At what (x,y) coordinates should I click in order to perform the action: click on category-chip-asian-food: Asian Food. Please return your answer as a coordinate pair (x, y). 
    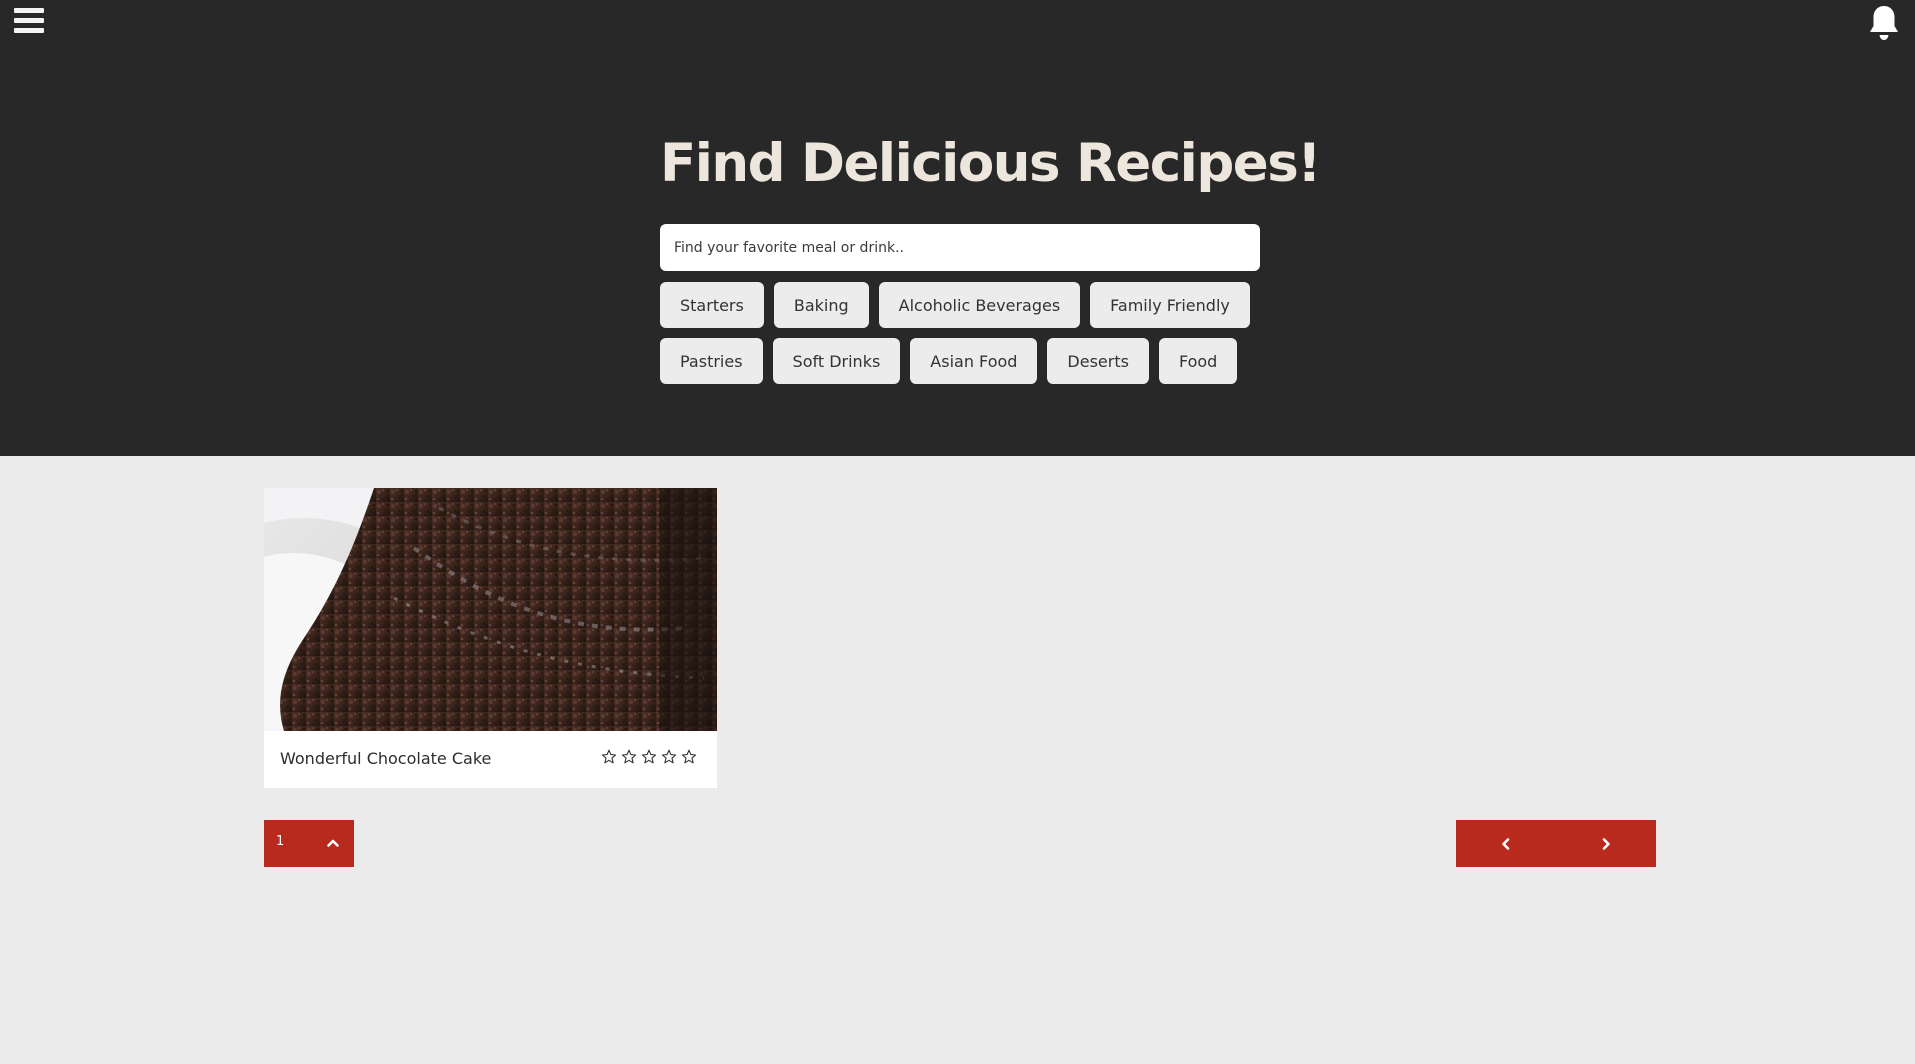
    Looking at the image, I should click on (974, 361).